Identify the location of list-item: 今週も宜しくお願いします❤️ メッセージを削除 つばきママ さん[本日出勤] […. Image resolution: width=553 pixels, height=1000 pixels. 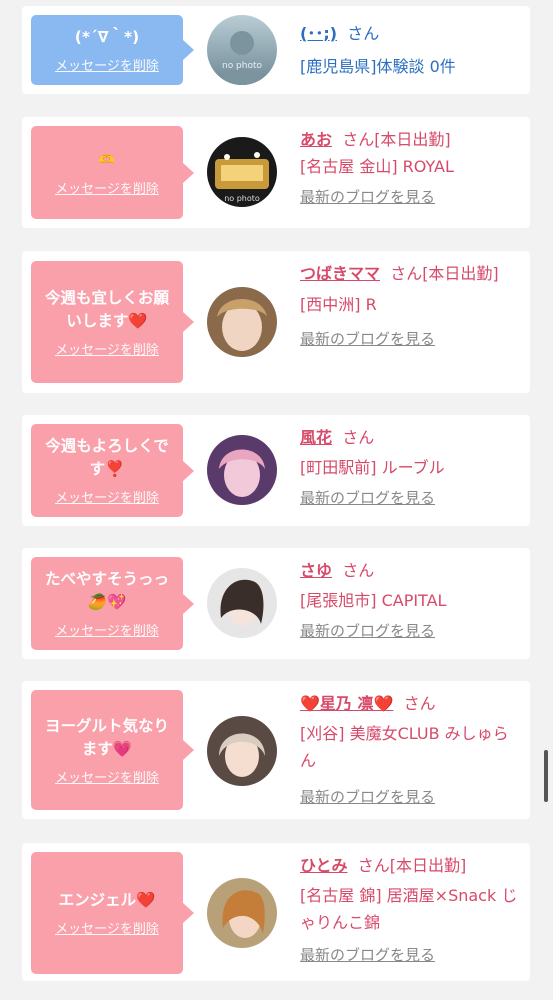
(276, 322).